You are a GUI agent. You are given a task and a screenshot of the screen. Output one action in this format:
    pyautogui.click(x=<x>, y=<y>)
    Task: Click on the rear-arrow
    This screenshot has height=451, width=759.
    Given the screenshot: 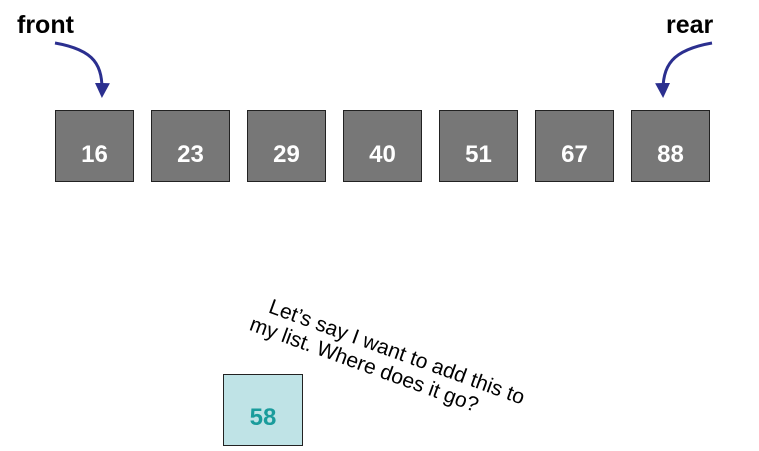 What is the action you would take?
    pyautogui.click(x=684, y=69)
    